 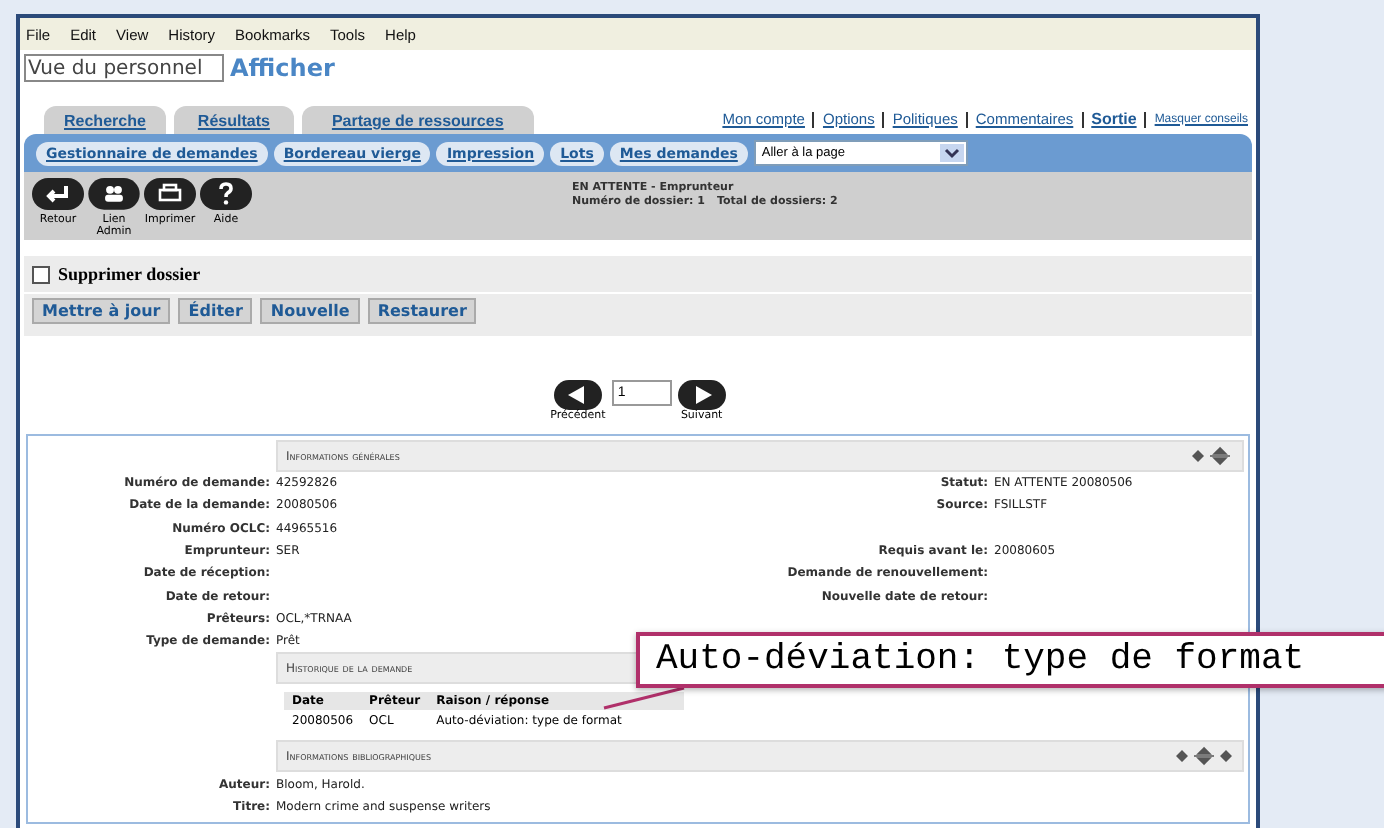 I want to click on checkbox-label: Supprimer dossier, so click(x=129, y=274).